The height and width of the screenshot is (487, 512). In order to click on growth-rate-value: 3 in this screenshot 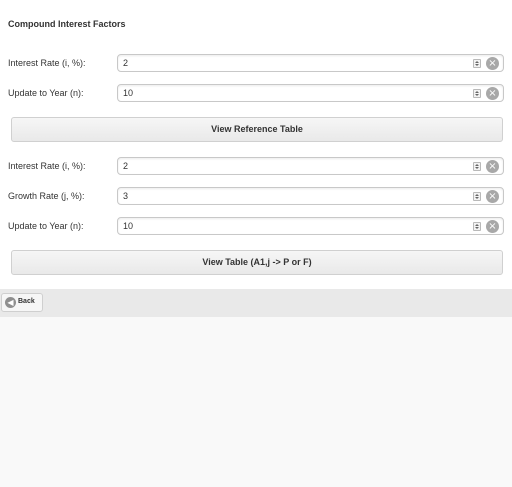, I will do `click(126, 196)`.